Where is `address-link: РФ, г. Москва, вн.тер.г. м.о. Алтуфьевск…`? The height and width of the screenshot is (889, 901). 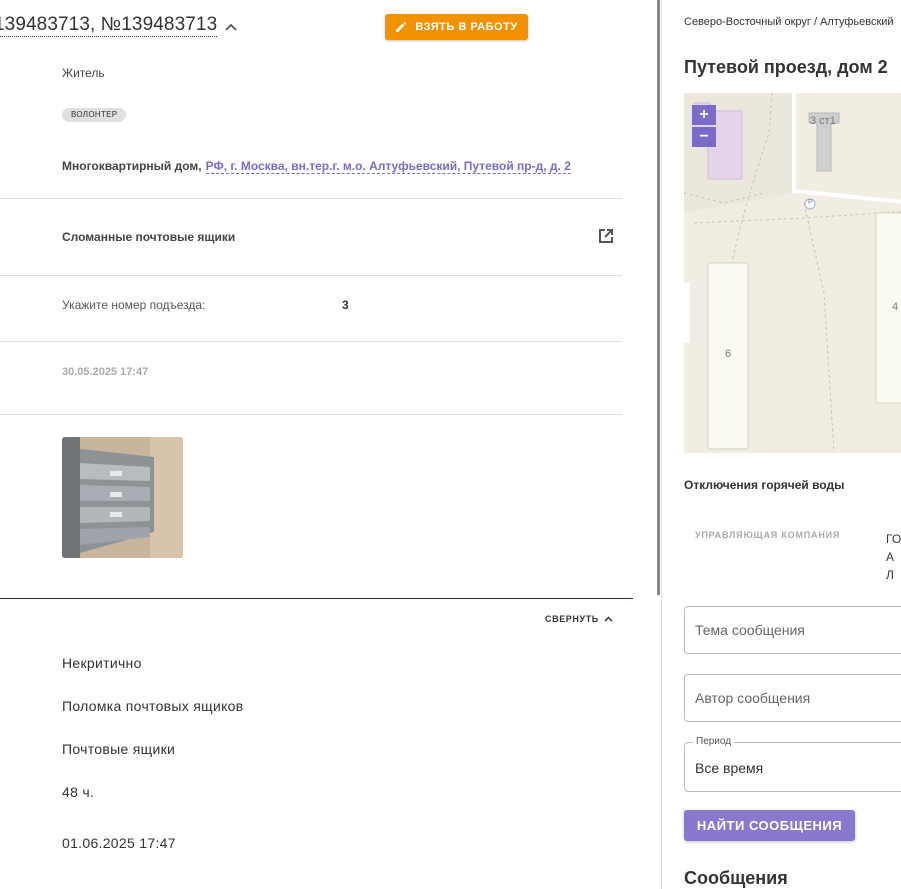
address-link: РФ, г. Москва, вн.тер.г. м.о. Алтуфьевск… is located at coordinates (388, 166).